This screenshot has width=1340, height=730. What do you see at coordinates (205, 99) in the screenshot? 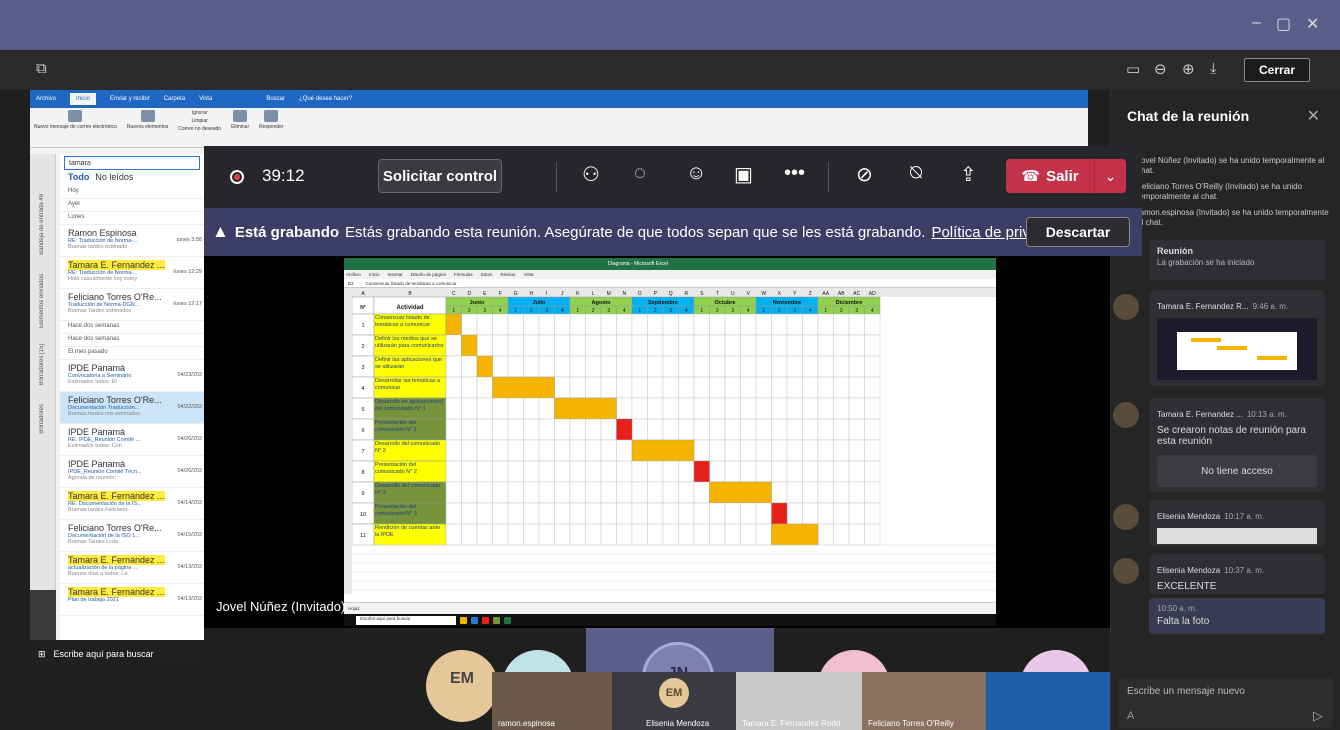
I see `tab-vista: Vista` at bounding box center [205, 99].